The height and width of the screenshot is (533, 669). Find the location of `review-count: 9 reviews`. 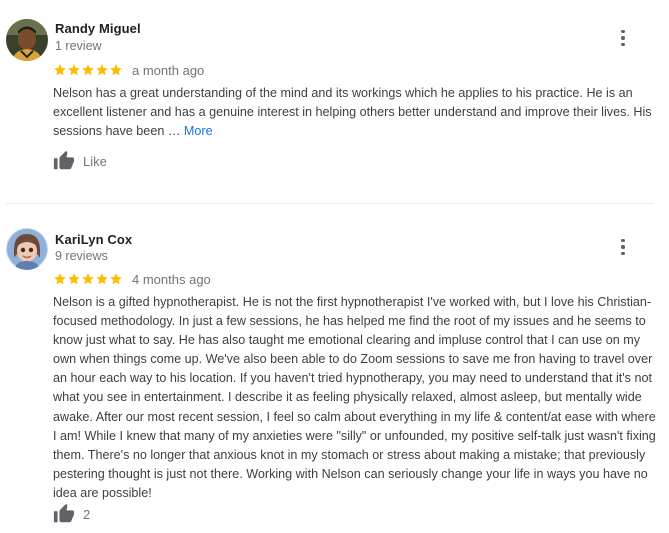

review-count: 9 reviews is located at coordinates (81, 256).